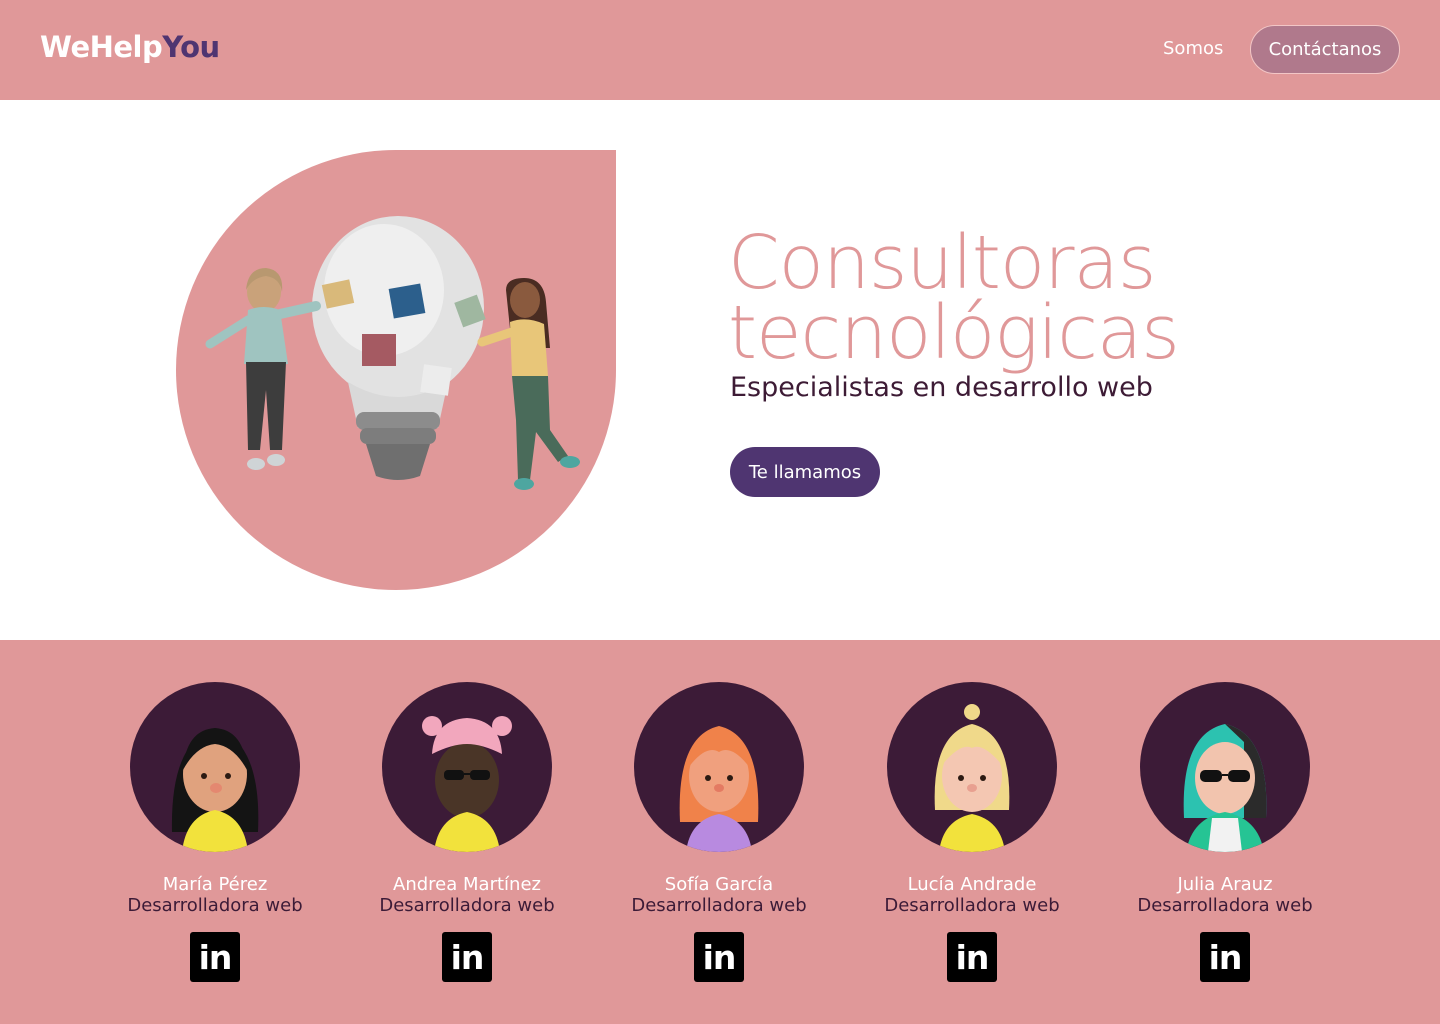 The height and width of the screenshot is (1024, 1440). What do you see at coordinates (941, 387) in the screenshot?
I see `hero-subtitle: Especialistas en desarrollo web` at bounding box center [941, 387].